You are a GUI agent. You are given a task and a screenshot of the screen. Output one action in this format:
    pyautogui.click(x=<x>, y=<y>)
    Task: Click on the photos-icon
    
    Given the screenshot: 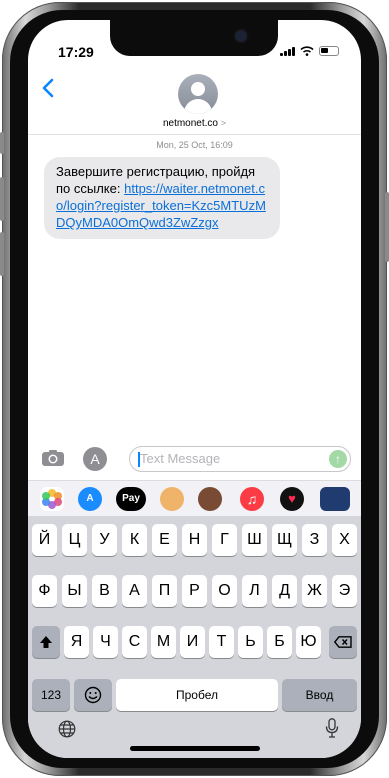 What is the action you would take?
    pyautogui.click(x=52, y=499)
    